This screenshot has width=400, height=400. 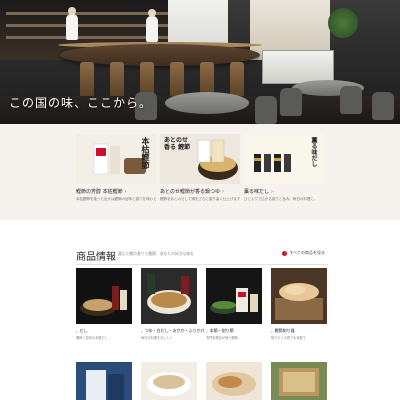 I want to click on hero-plant, so click(x=343, y=23).